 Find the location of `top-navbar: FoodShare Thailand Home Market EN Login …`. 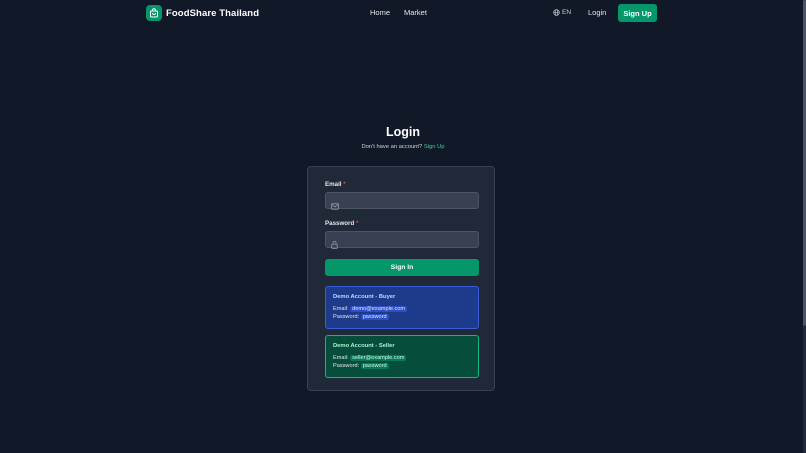

top-navbar: FoodShare Thailand Home Market EN Login … is located at coordinates (403, 13).